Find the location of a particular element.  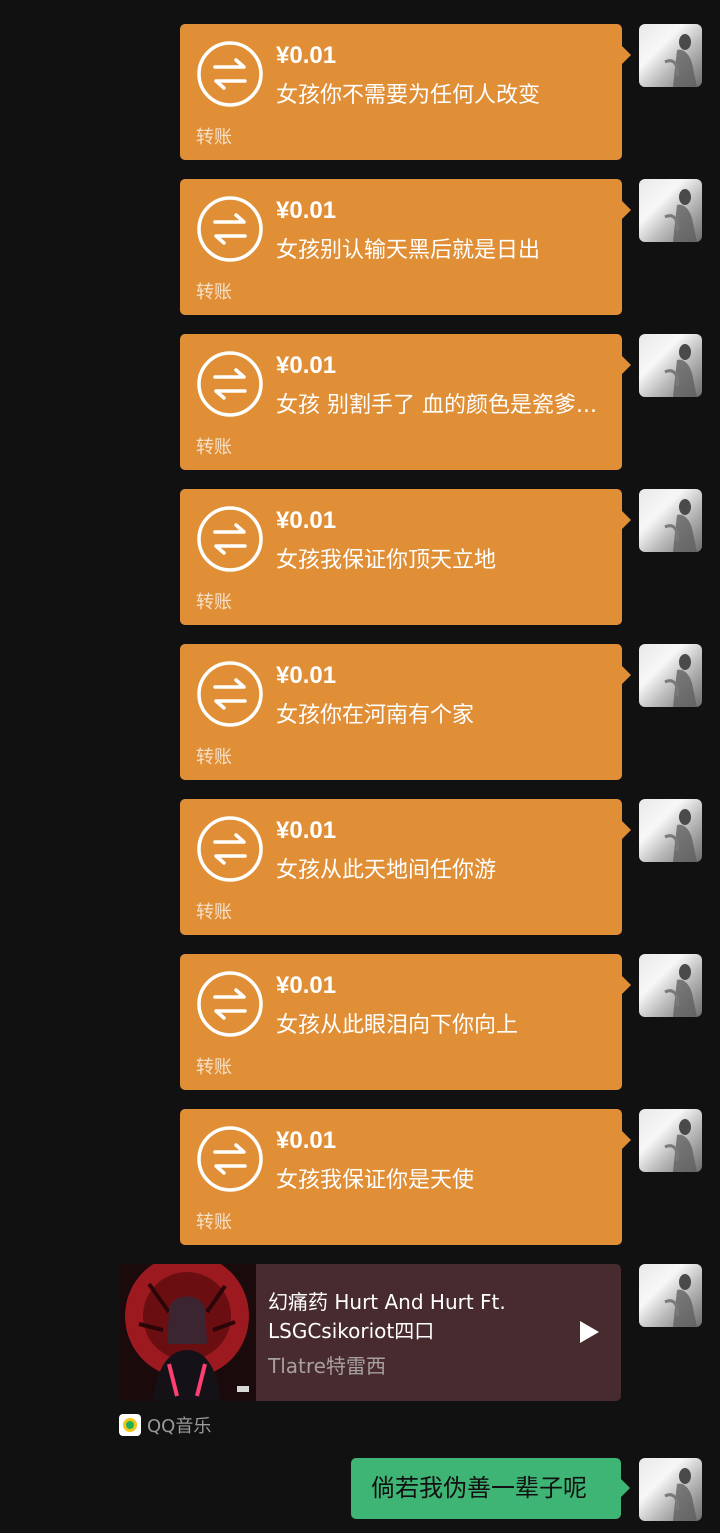

transfer-note: 女孩我保证你是天使 is located at coordinates (375, 1180).